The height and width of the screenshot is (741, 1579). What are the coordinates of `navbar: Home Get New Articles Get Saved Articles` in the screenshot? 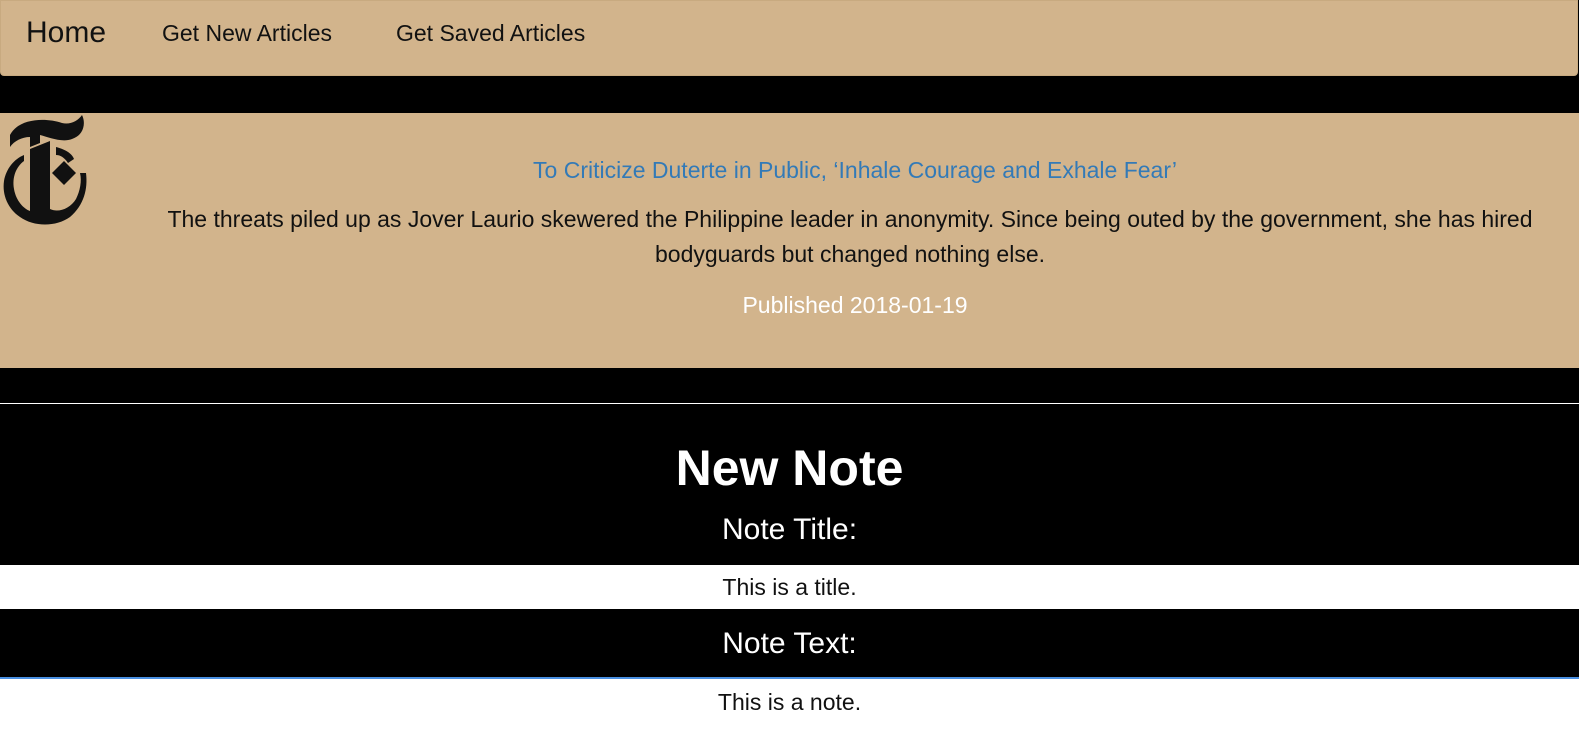 It's located at (789, 38).